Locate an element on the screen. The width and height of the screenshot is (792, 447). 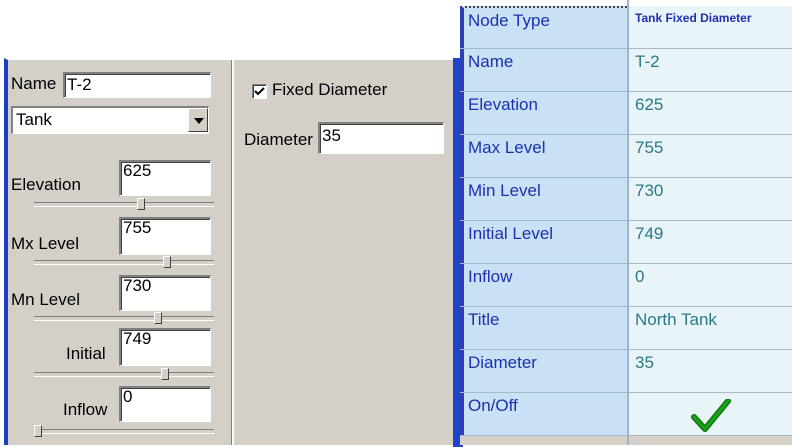
panel-divider is located at coordinates (232, 252).